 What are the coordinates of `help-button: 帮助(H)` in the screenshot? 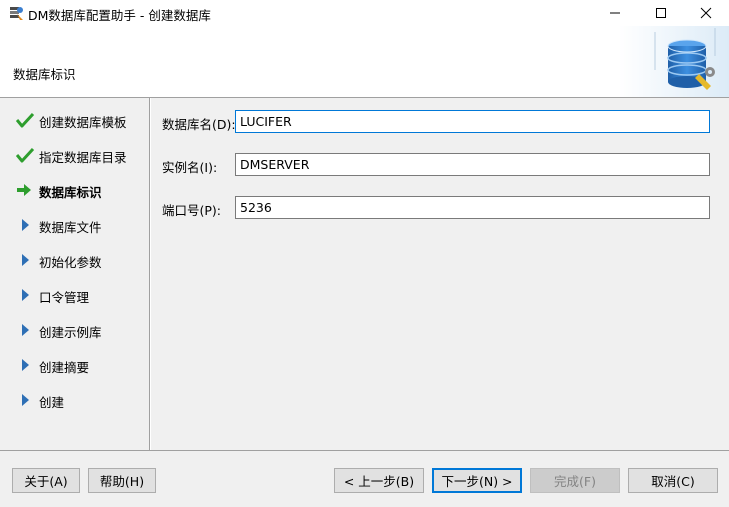 It's located at (122, 480).